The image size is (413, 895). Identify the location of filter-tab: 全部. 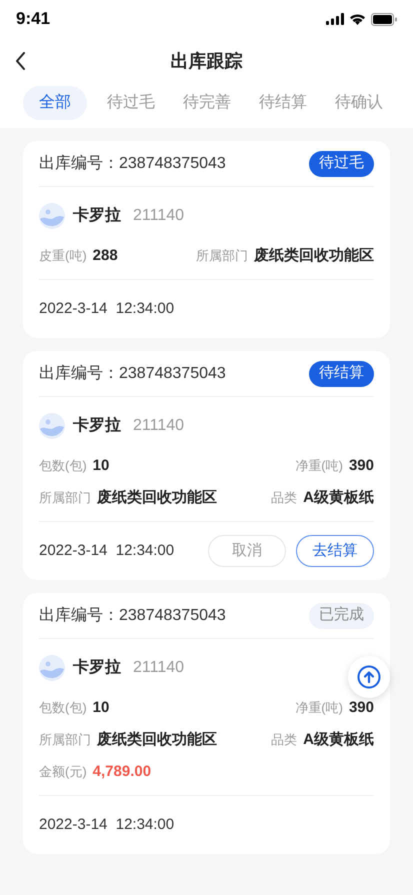
(55, 103).